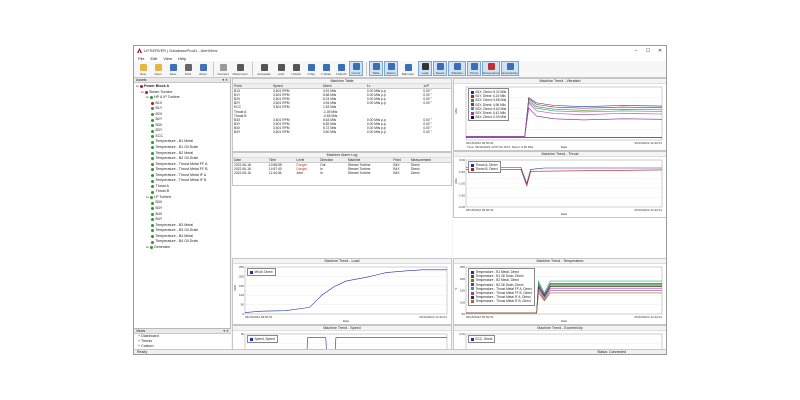 Image resolution: width=800 pixels, height=400 pixels. Describe the element at coordinates (326, 68) in the screenshot. I see `1-week-button: 1 Week` at that location.